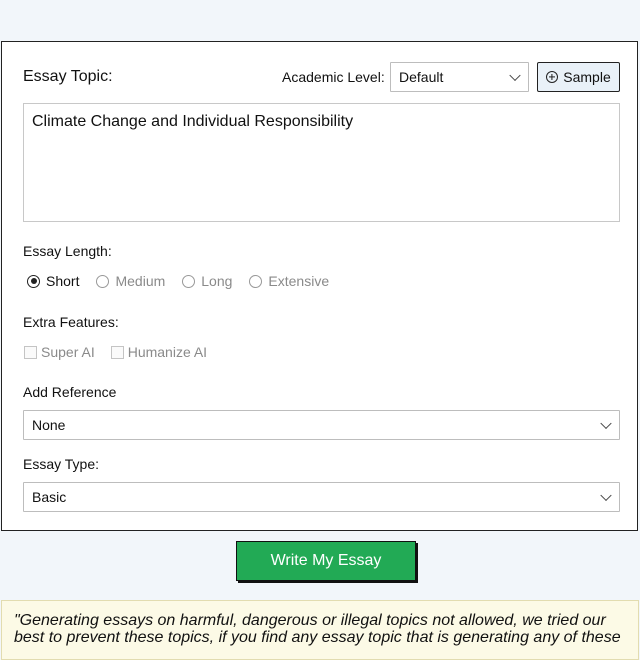 This screenshot has height=660, width=640. What do you see at coordinates (459, 77) in the screenshot?
I see `academic-level-select: Default` at bounding box center [459, 77].